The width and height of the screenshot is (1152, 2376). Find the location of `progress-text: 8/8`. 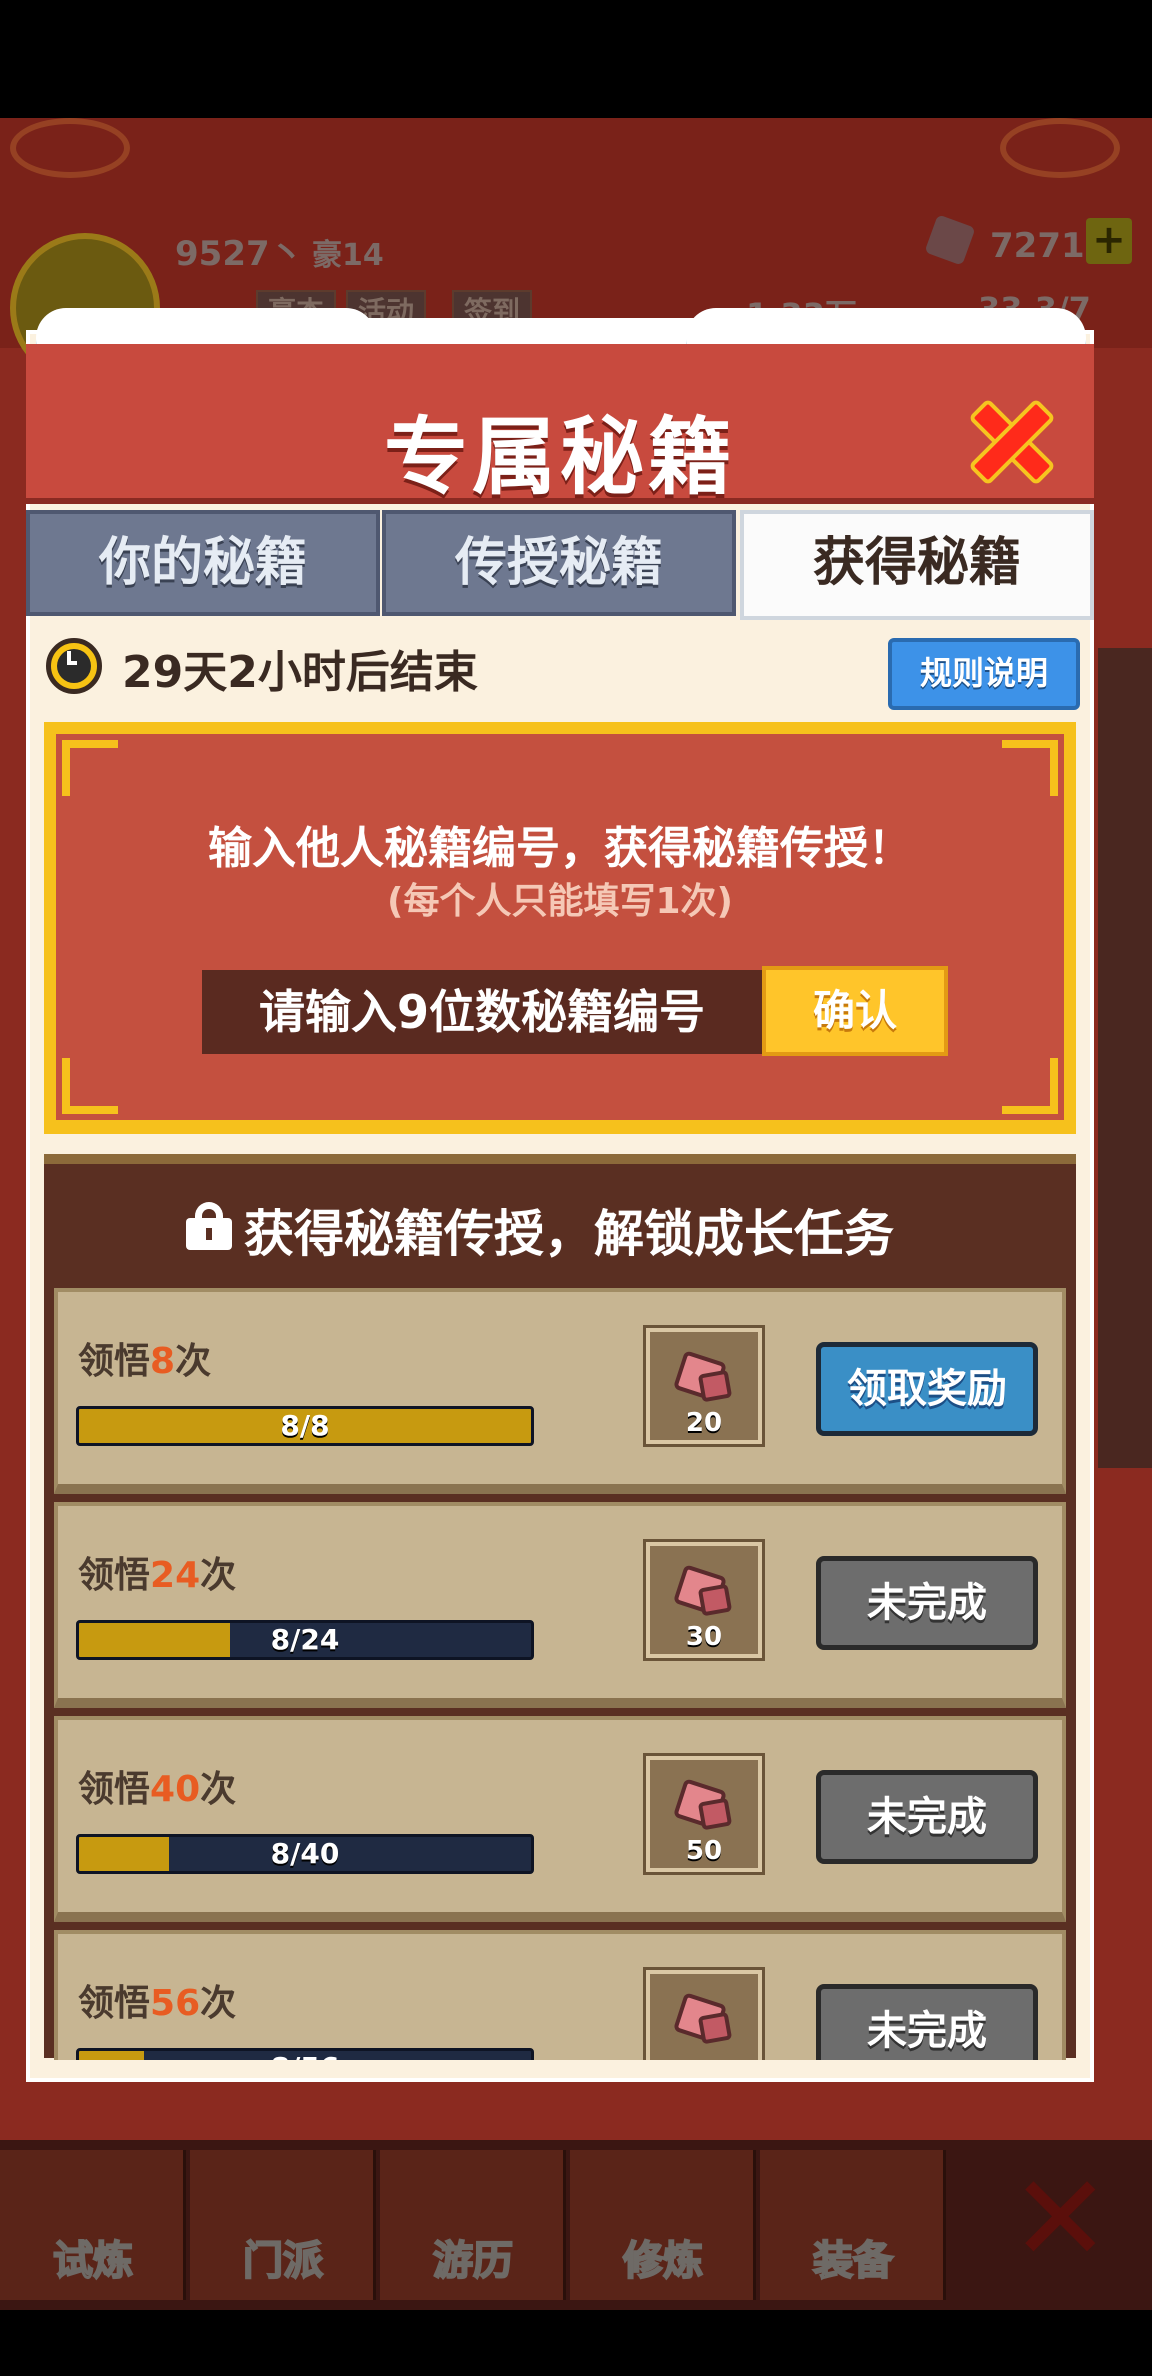

progress-text: 8/8 is located at coordinates (305, 1425).